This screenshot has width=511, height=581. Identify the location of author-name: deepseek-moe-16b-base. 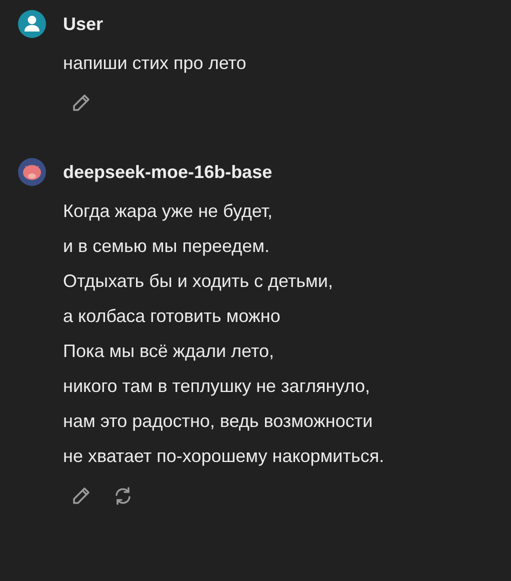
(167, 172).